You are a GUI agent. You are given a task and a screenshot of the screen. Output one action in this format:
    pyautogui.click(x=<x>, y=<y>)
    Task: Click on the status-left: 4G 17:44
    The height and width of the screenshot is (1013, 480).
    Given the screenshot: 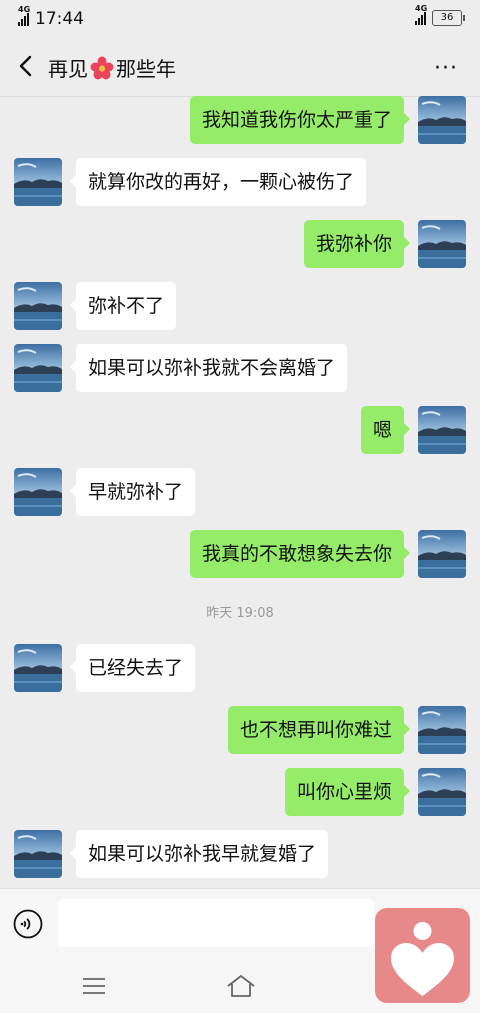 What is the action you would take?
    pyautogui.click(x=51, y=17)
    